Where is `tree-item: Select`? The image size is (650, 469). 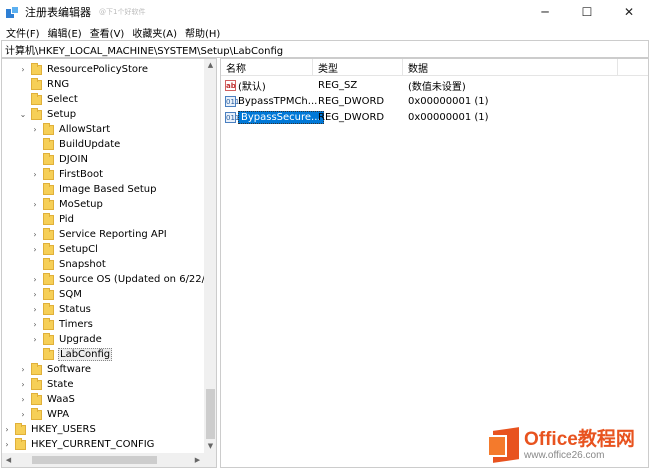
tree-item: Select is located at coordinates (48, 99).